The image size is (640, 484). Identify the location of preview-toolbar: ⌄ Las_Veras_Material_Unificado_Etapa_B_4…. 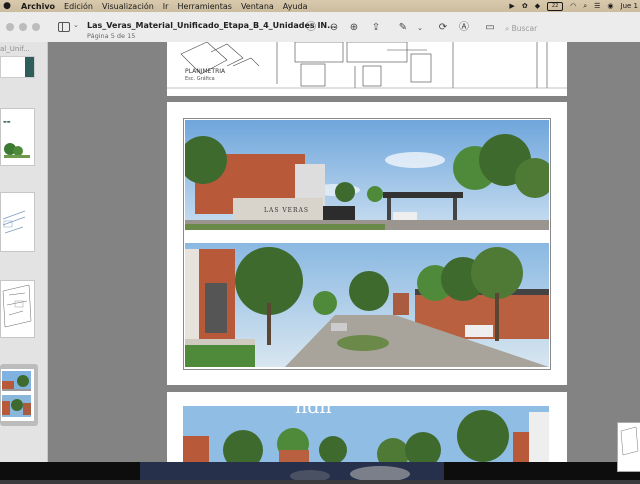
(320, 27).